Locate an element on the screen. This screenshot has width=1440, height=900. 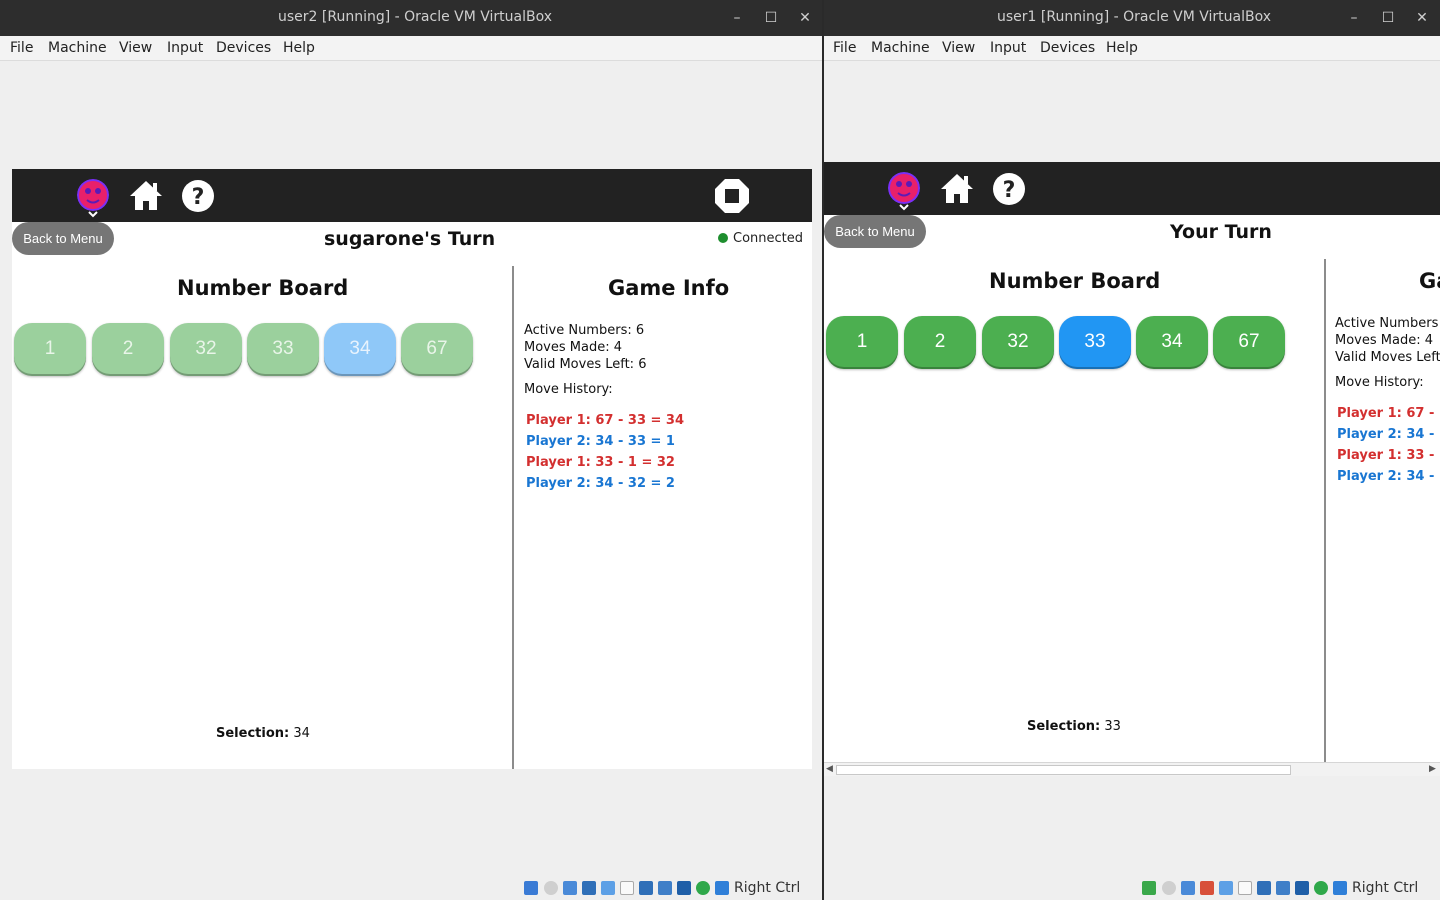
window-title: user1 [Running] - Oracle VM VirtualBox is located at coordinates (1134, 17).